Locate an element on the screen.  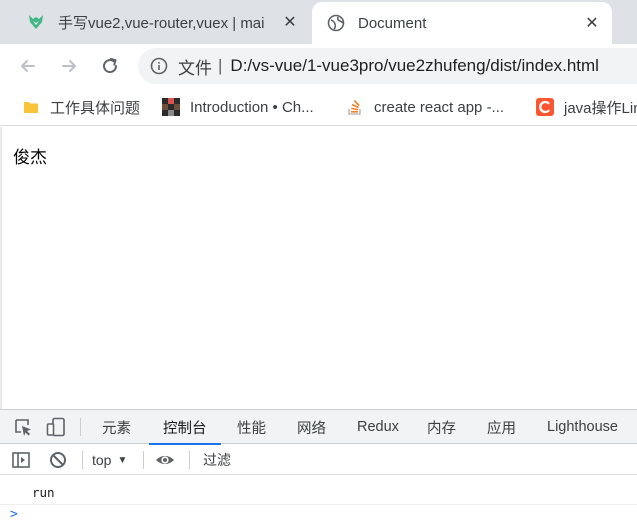
device-toggle-icon is located at coordinates (56, 427).